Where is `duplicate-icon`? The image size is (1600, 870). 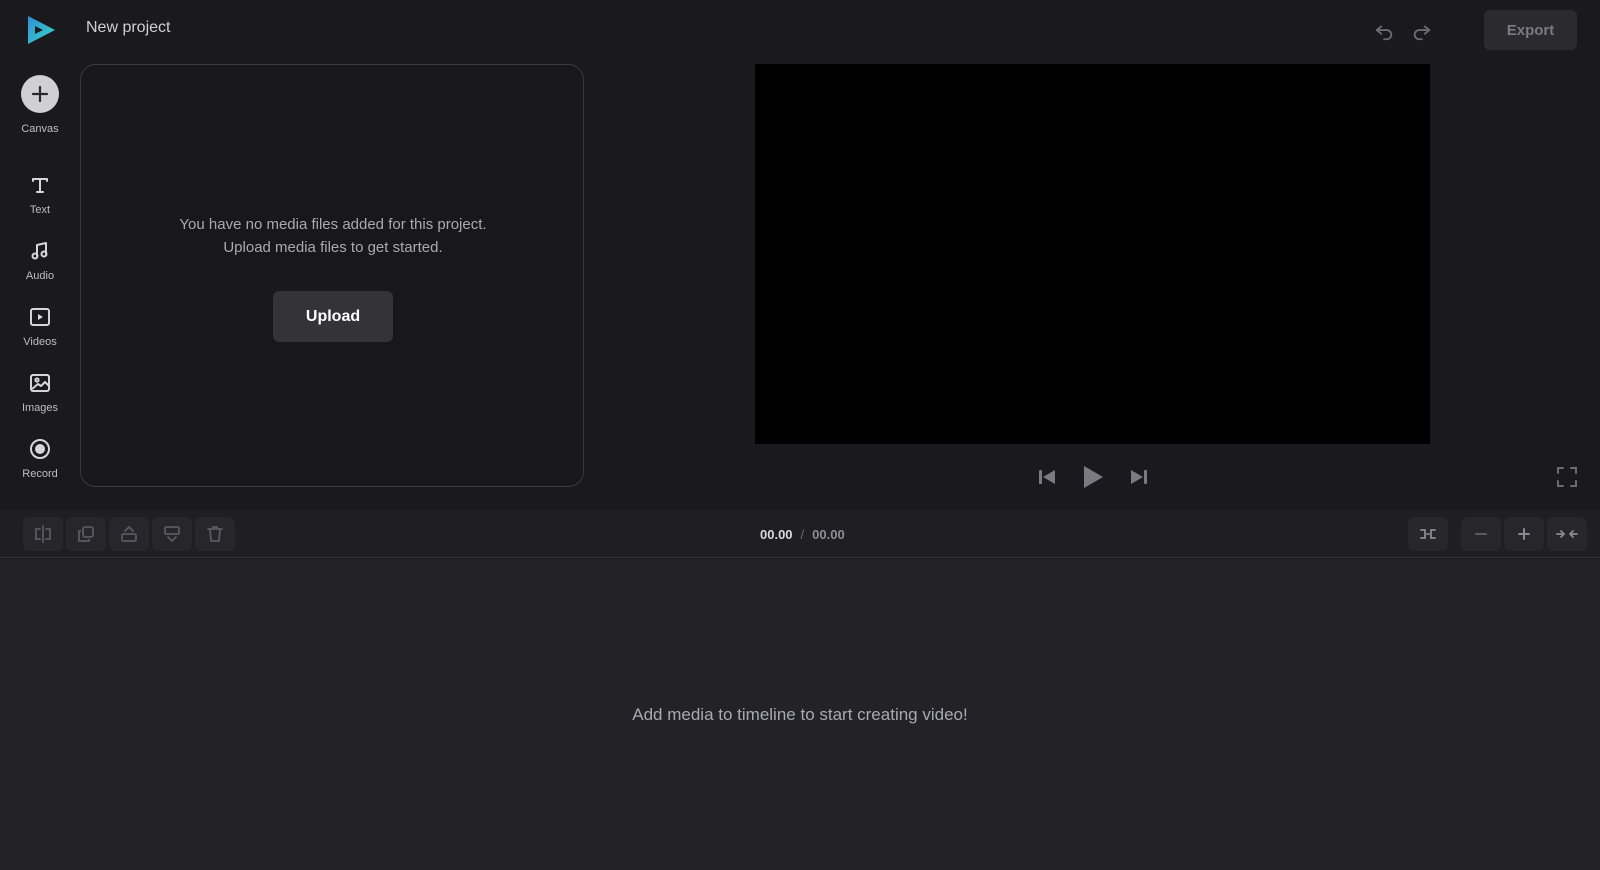 duplicate-icon is located at coordinates (86, 534).